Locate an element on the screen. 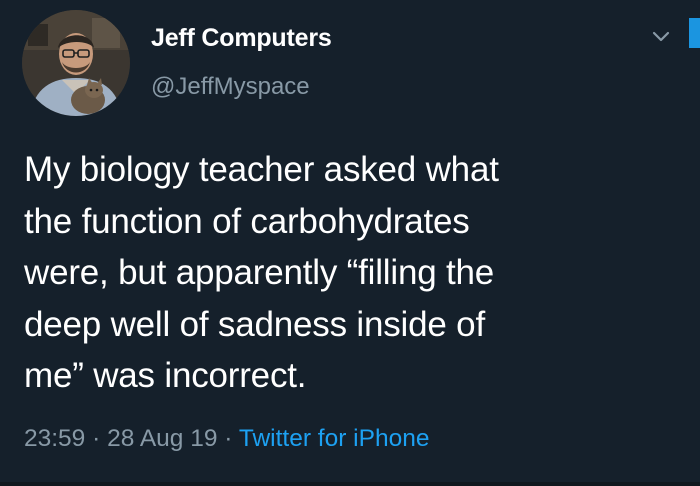 This screenshot has width=700, height=486. edge-accent is located at coordinates (694, 33).